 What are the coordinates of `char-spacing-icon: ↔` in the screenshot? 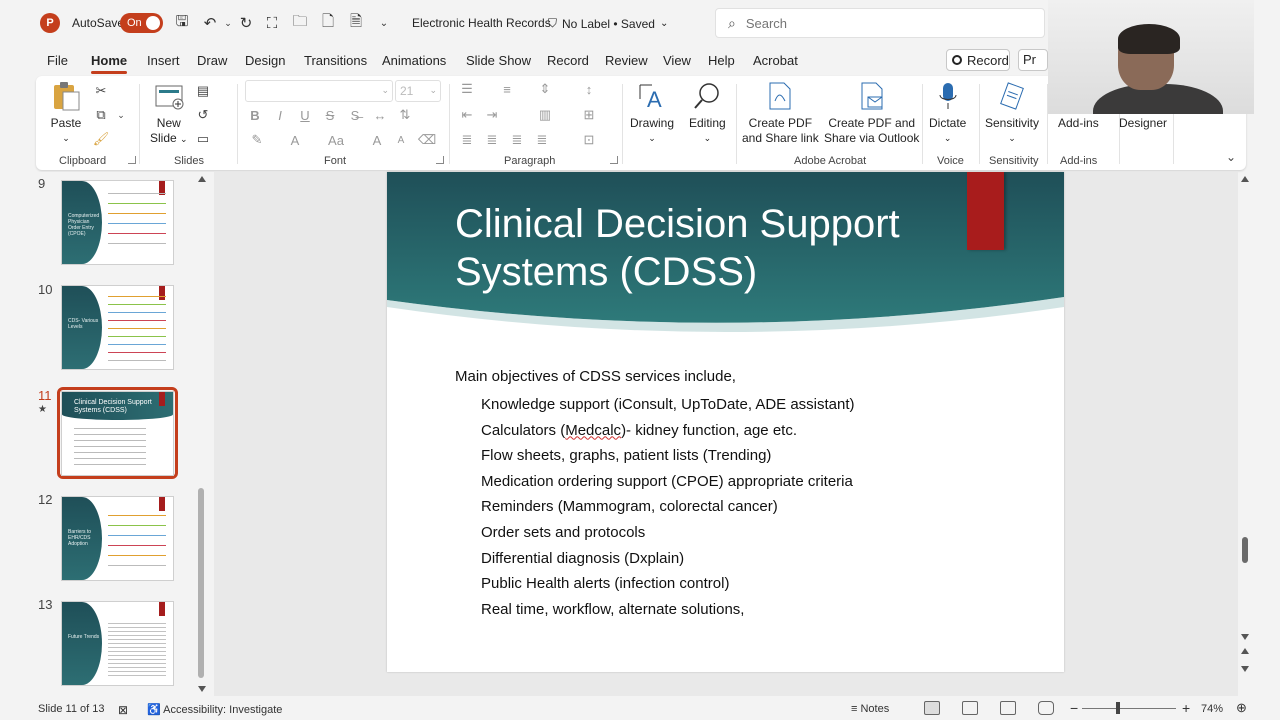 It's located at (380, 115).